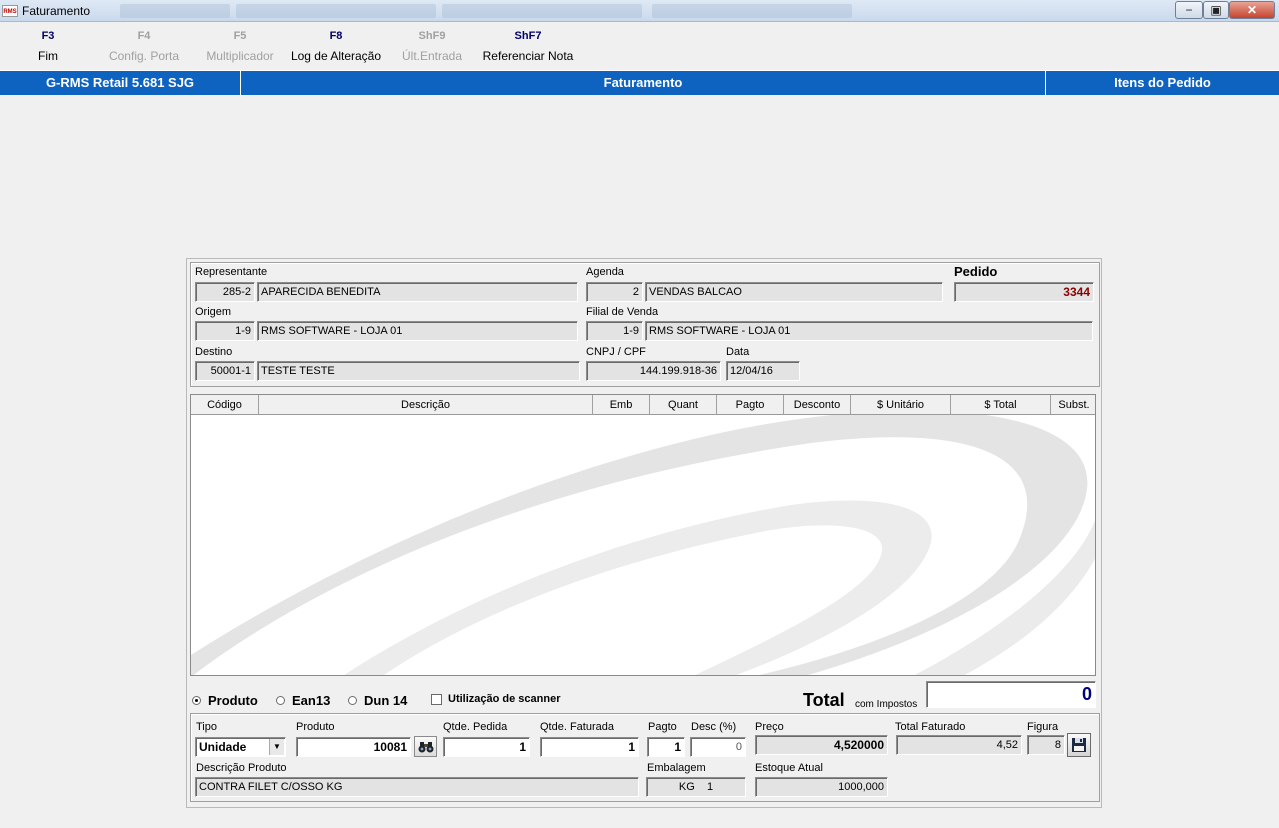 This screenshot has width=1279, height=828. Describe the element at coordinates (1043, 727) in the screenshot. I see `figura-label: Figura` at that location.